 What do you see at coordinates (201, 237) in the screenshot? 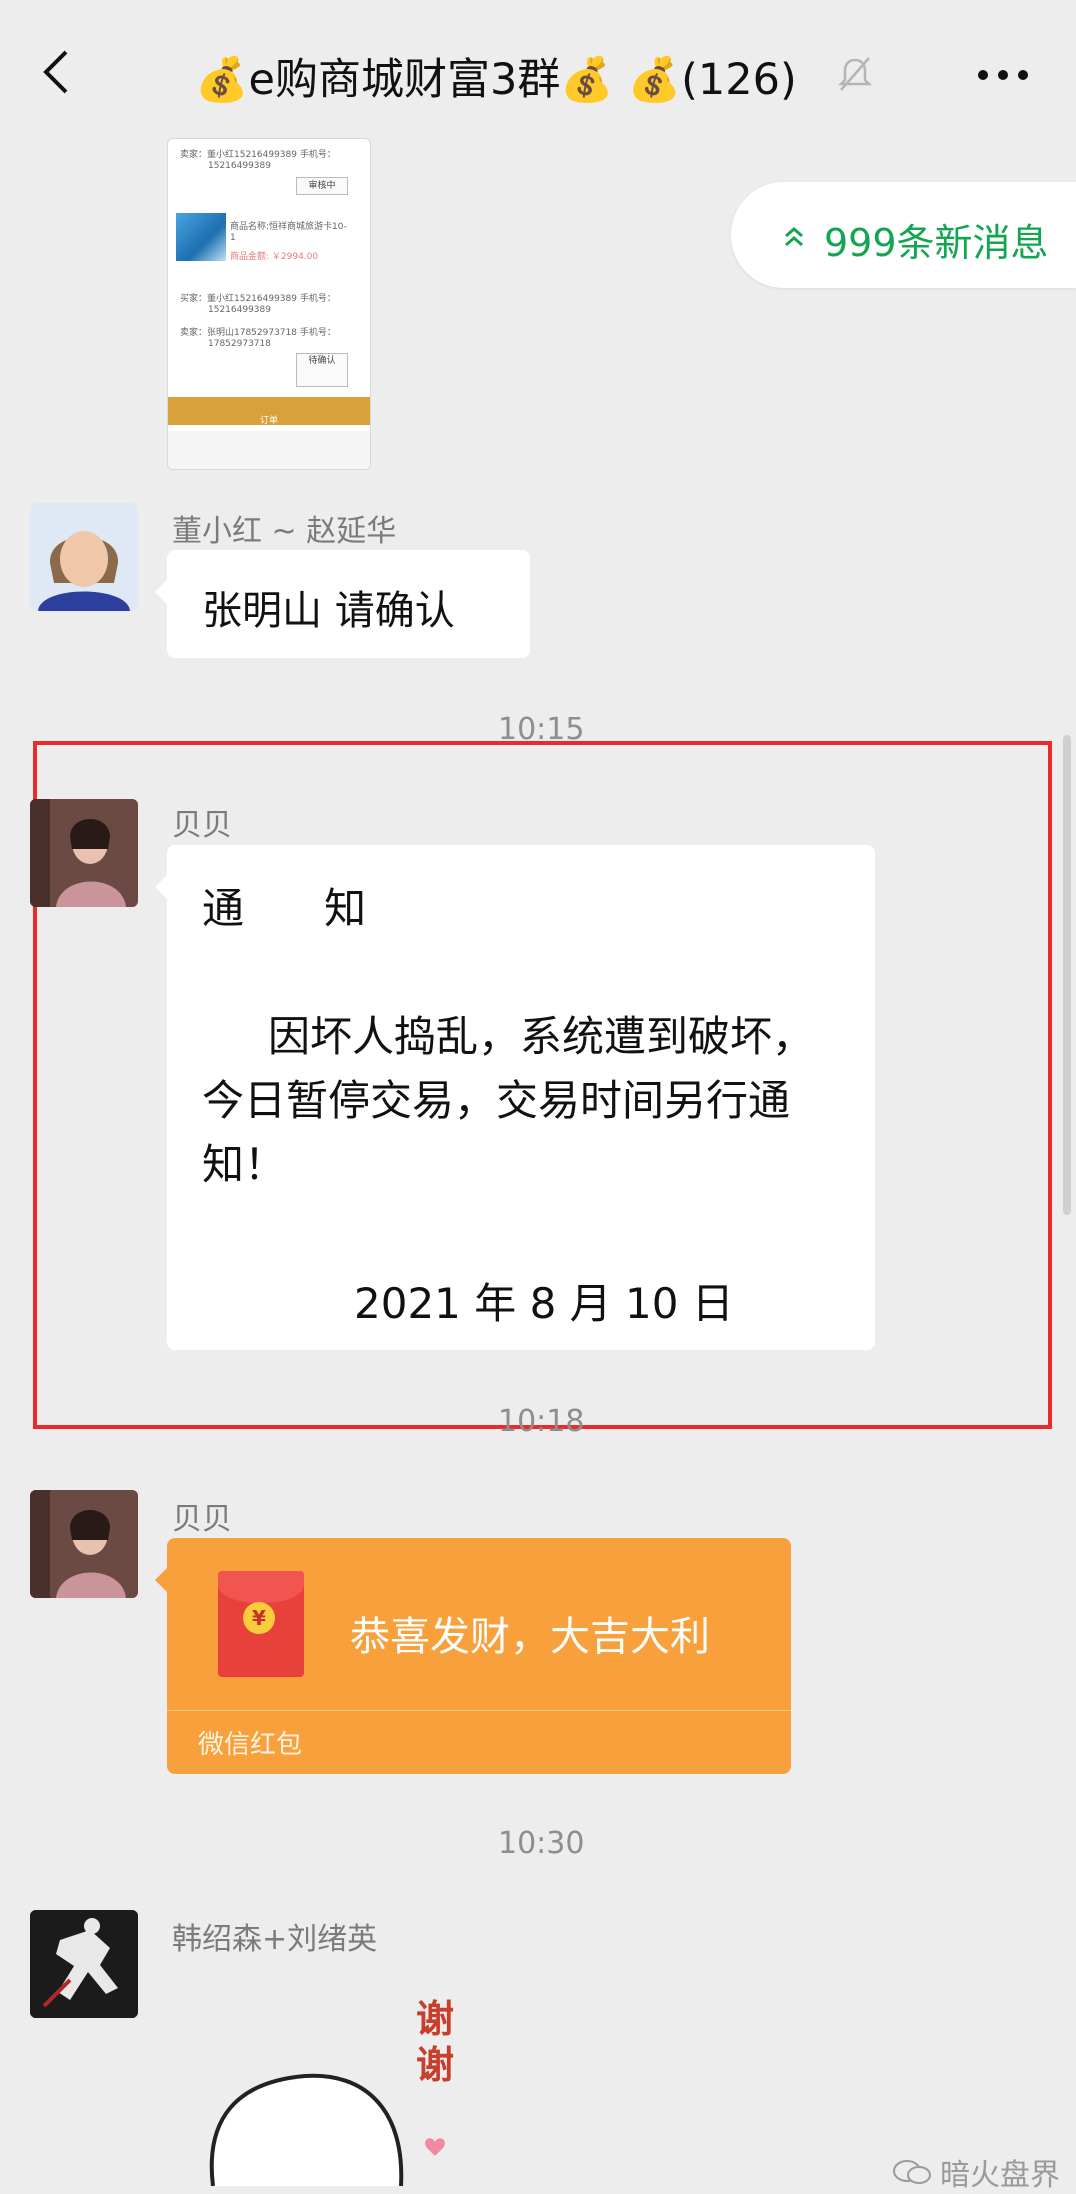
I see `product-image` at bounding box center [201, 237].